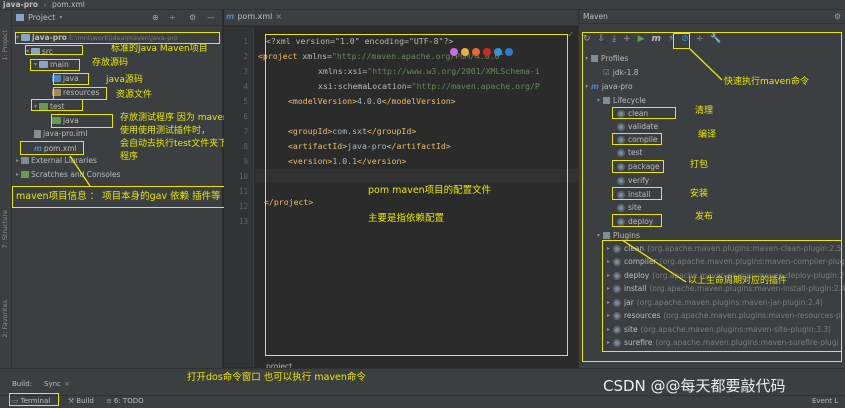 This screenshot has height=408, width=845. I want to click on watermark: CSDN @@每天都要敲代码, so click(694, 386).